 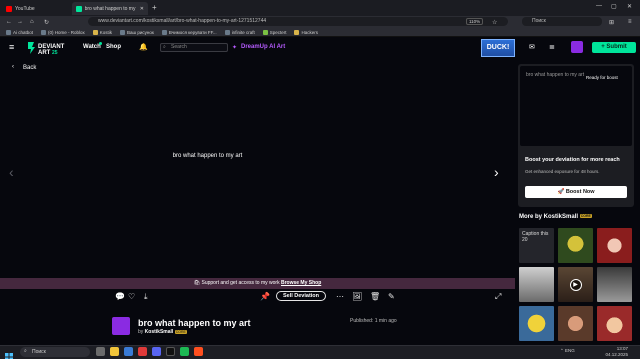 What do you see at coordinates (375, 296) in the screenshot?
I see `delete-icon: 🗑` at bounding box center [375, 296].